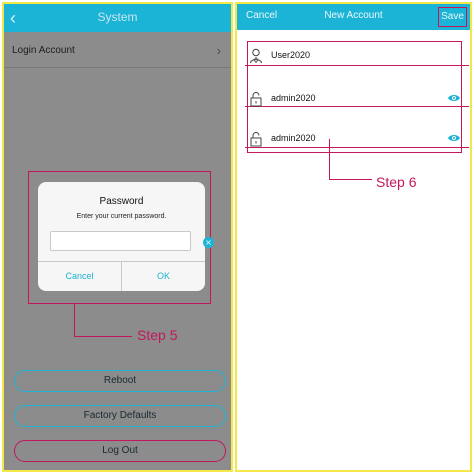 The image size is (474, 474). I want to click on password-value: admin2020, so click(293, 98).